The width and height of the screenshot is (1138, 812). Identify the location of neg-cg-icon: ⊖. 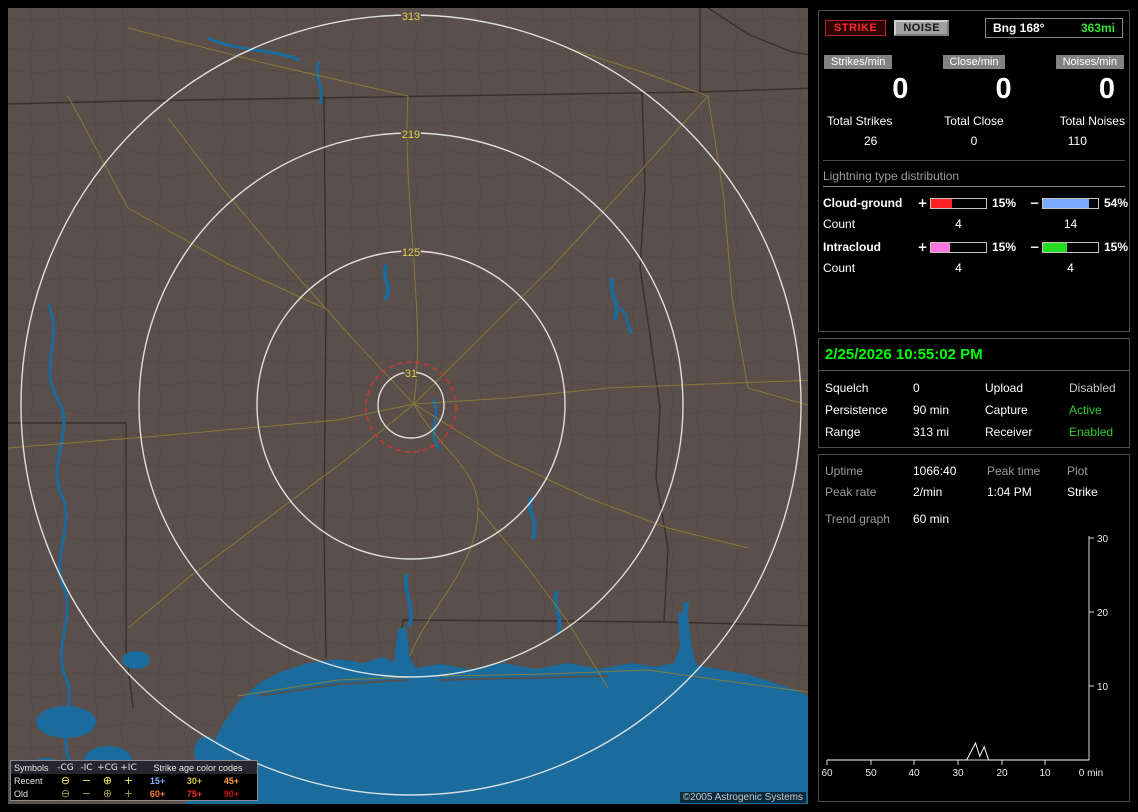
(65, 793).